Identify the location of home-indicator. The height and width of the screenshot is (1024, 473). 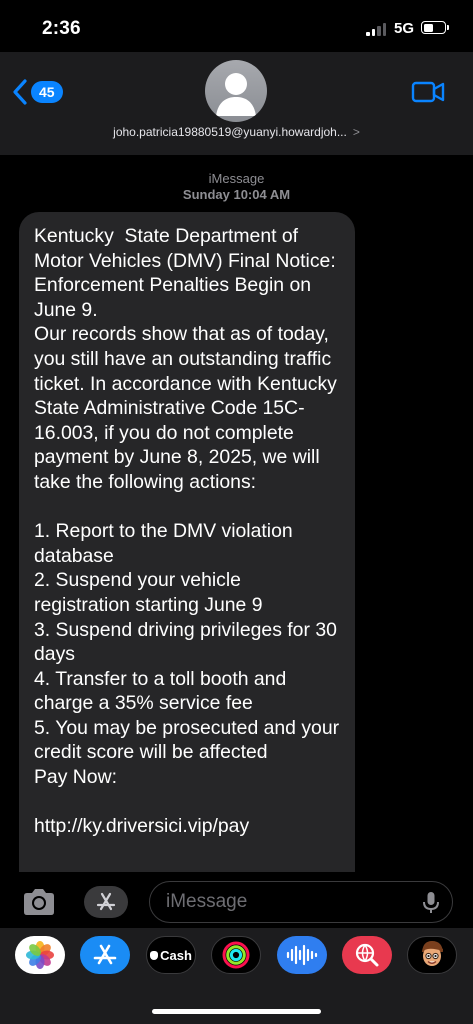
(236, 1011).